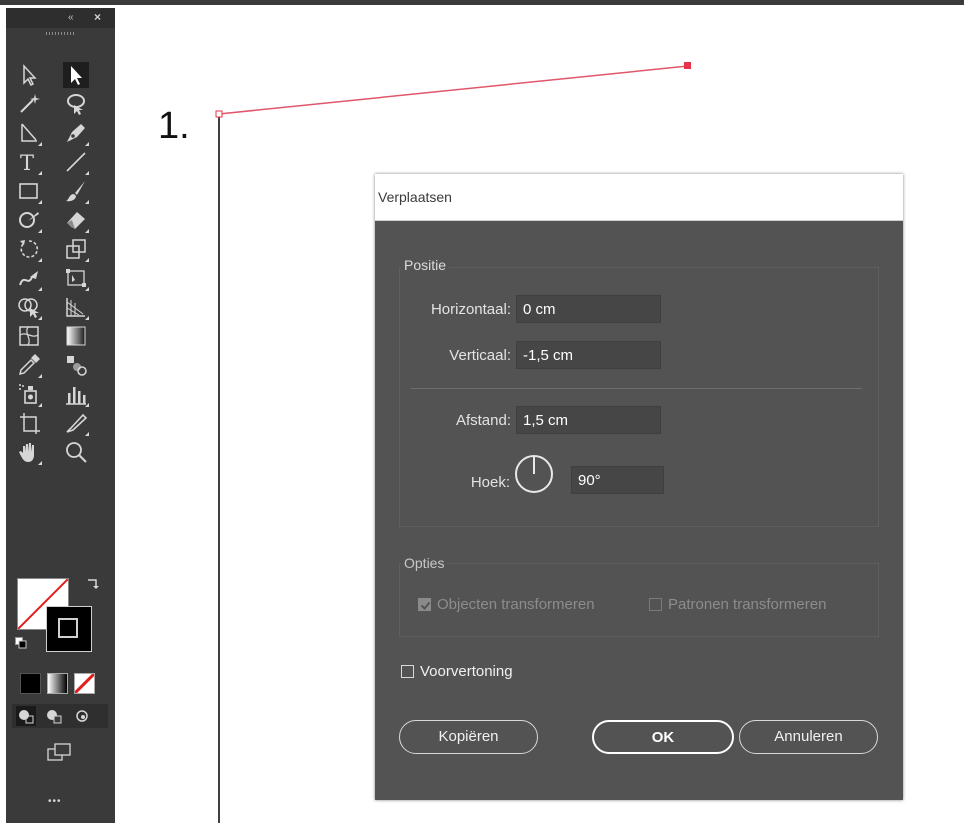  I want to click on shaper-tool-icon, so click(29, 220).